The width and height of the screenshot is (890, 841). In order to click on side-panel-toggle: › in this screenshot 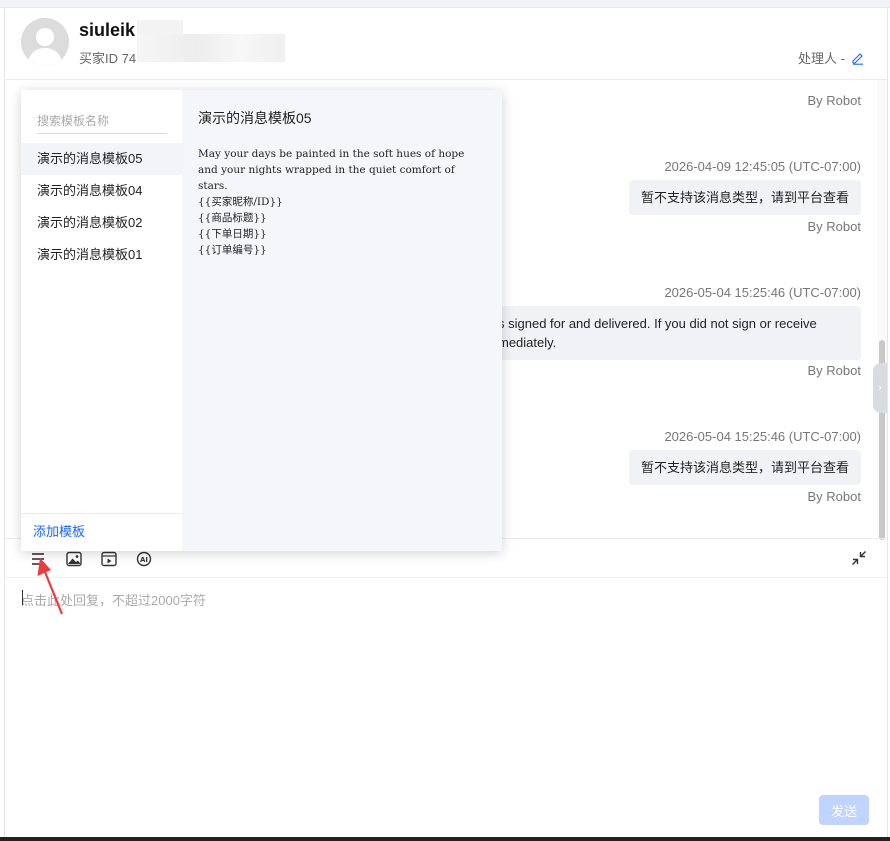, I will do `click(880, 388)`.